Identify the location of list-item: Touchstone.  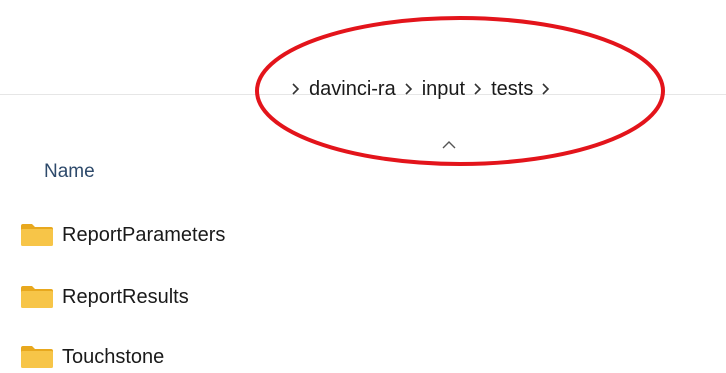
(92, 357).